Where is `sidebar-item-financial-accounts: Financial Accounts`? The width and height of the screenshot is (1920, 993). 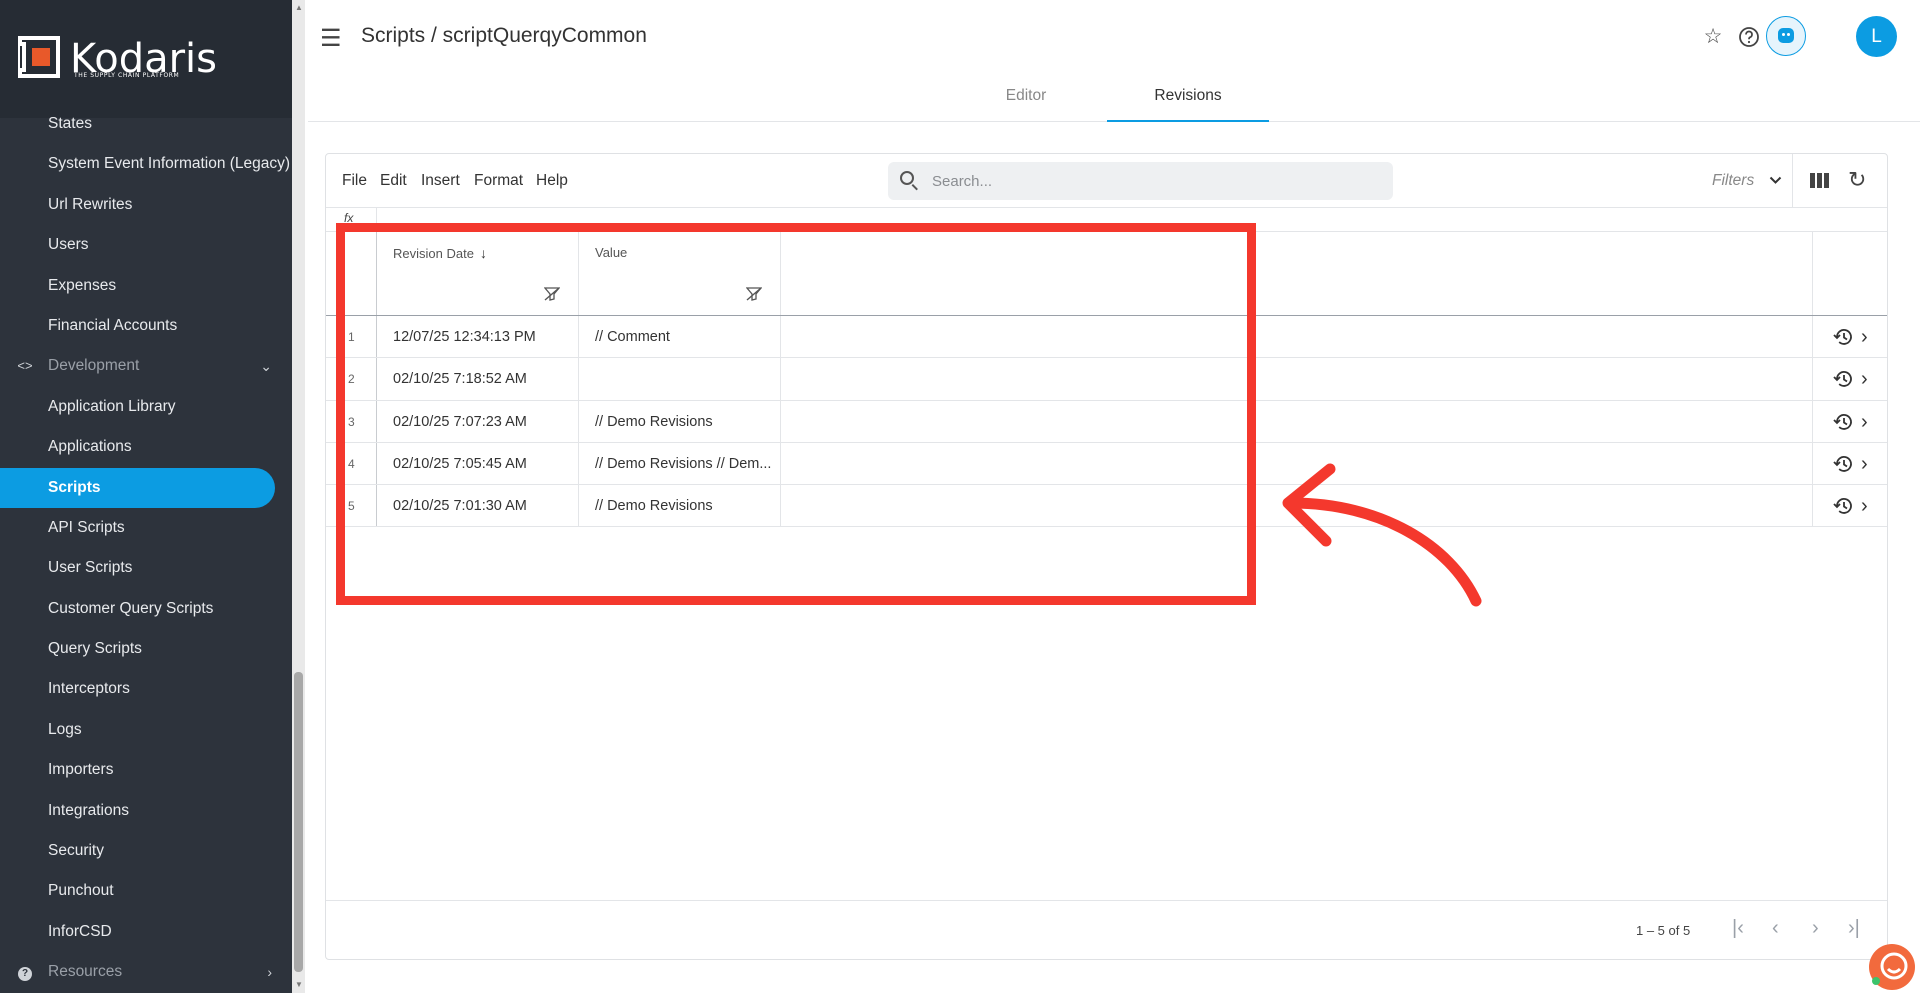 sidebar-item-financial-accounts: Financial Accounts is located at coordinates (146, 326).